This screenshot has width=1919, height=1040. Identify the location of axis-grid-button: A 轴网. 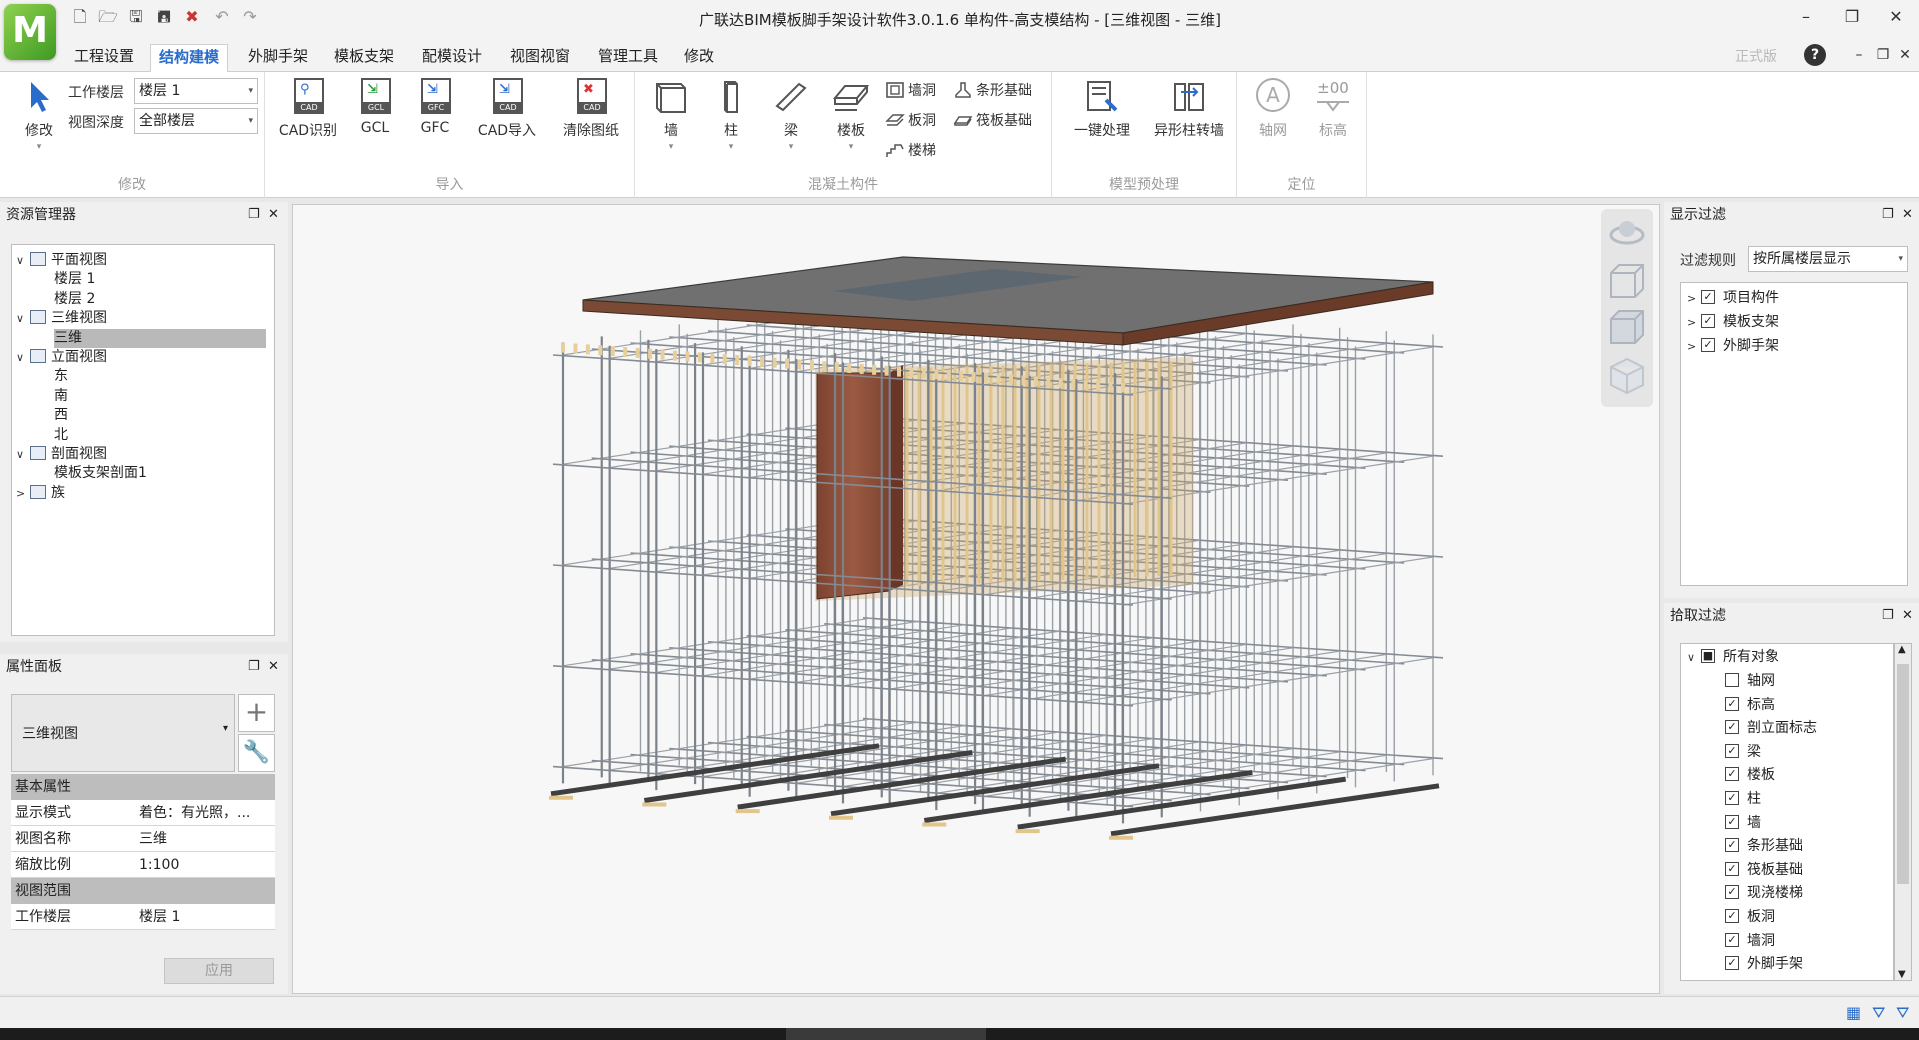
(1273, 117).